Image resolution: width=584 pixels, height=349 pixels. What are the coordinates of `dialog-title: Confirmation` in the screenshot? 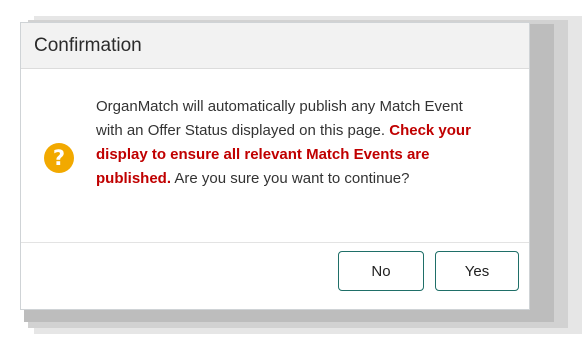 It's located at (88, 45).